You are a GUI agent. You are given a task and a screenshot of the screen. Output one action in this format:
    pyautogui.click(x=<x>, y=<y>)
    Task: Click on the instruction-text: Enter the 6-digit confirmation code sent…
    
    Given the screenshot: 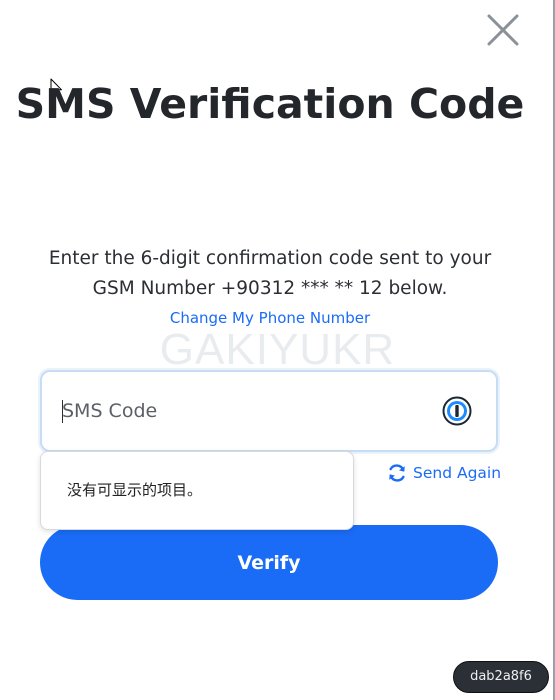 What is the action you would take?
    pyautogui.click(x=270, y=273)
    